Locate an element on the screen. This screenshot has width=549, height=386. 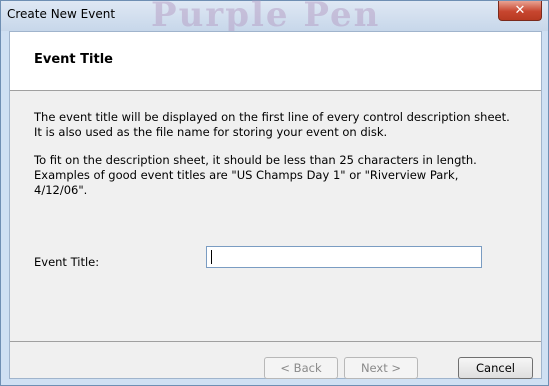
next-button: Next > is located at coordinates (381, 368).